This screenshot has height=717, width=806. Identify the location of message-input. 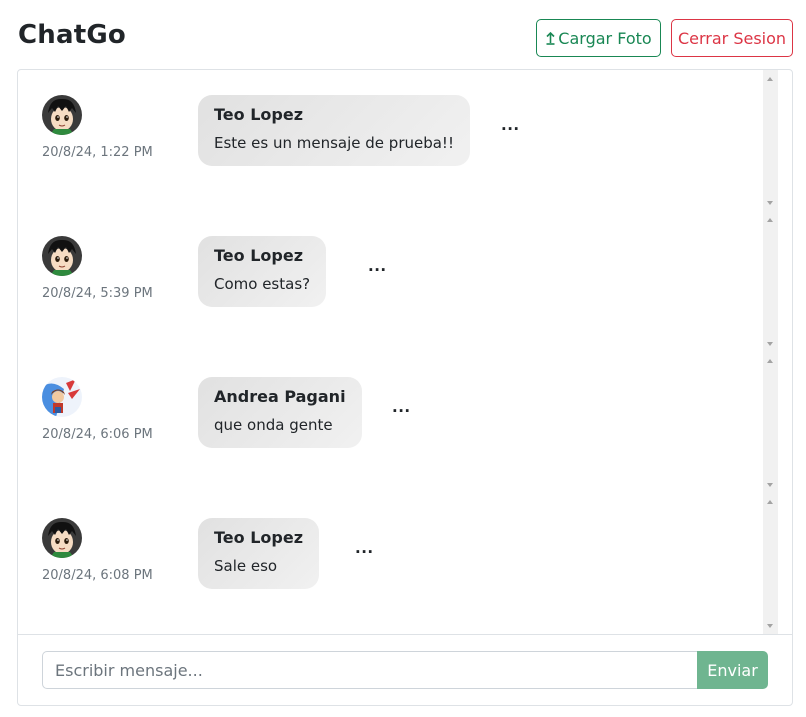
(370, 670).